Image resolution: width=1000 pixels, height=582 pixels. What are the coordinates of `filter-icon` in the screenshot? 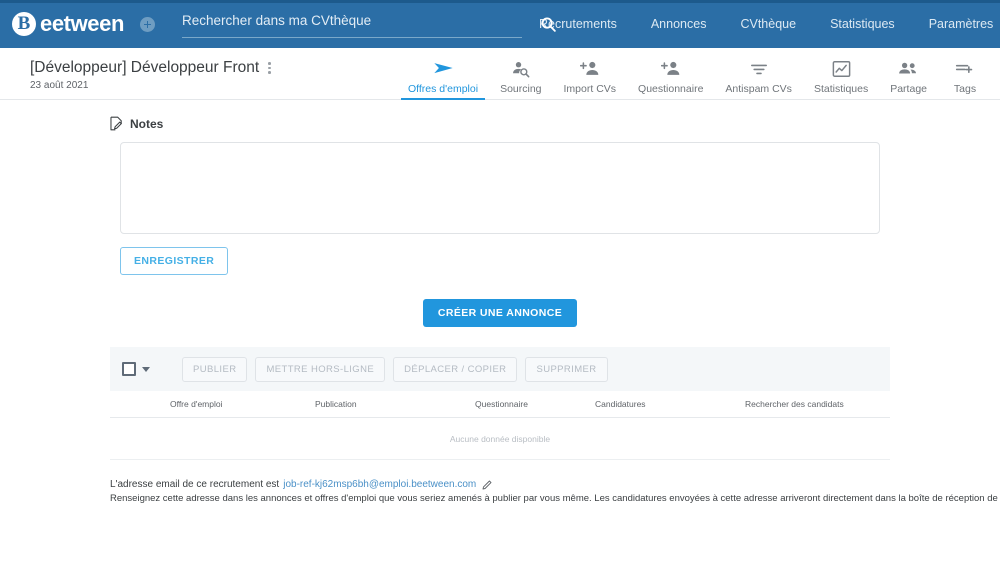 It's located at (759, 69).